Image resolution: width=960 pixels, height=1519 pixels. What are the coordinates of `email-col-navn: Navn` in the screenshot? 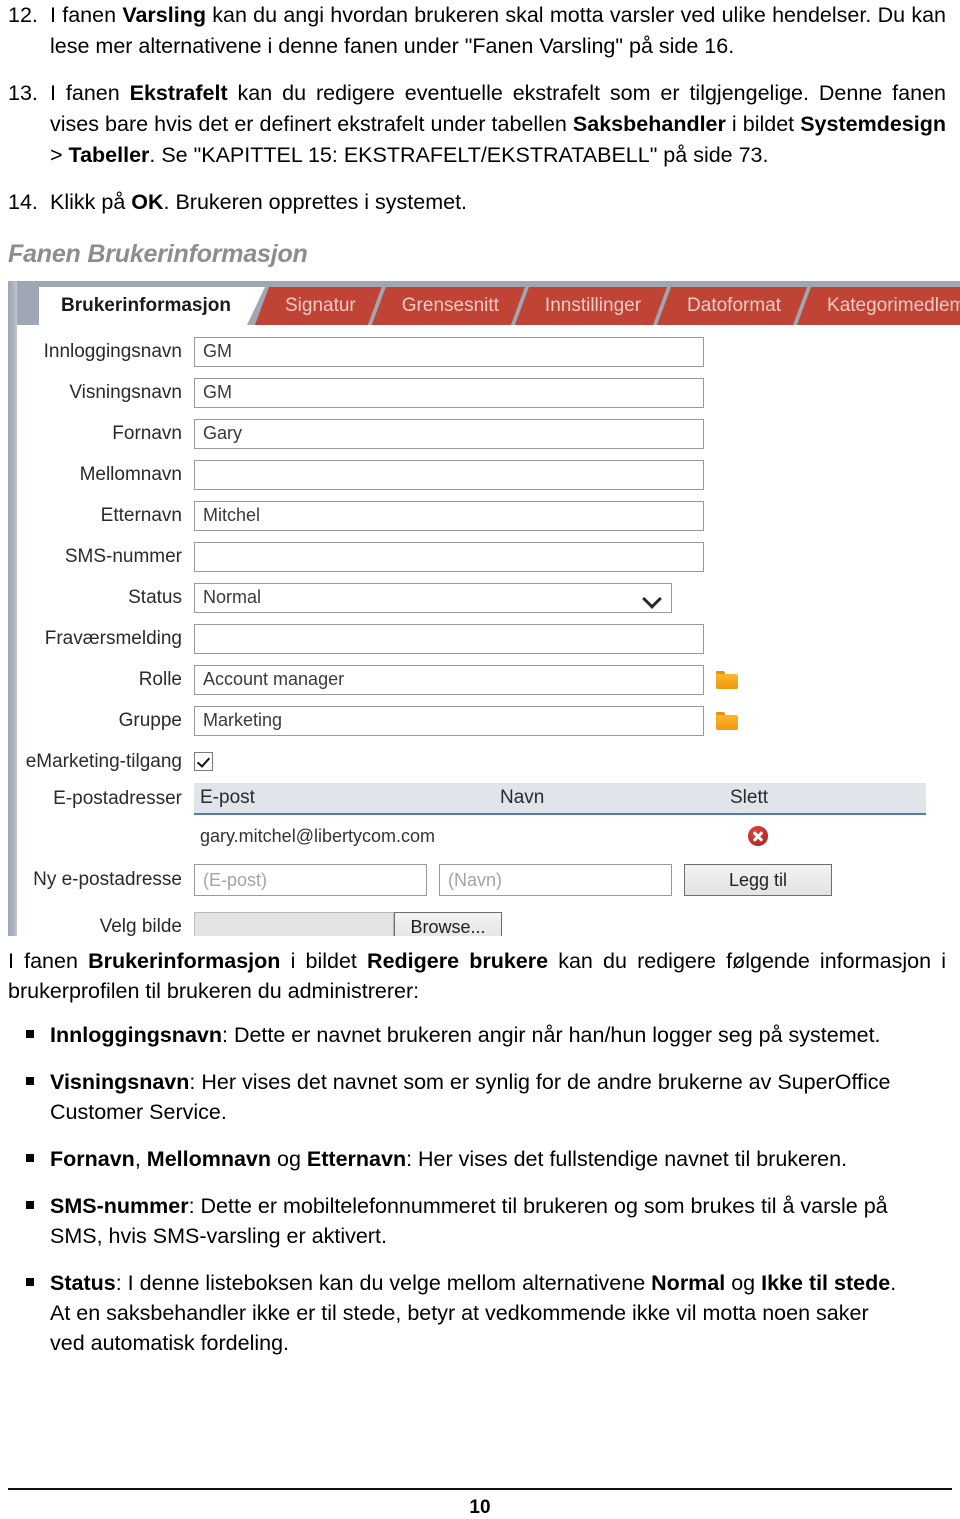 It's located at (522, 797).